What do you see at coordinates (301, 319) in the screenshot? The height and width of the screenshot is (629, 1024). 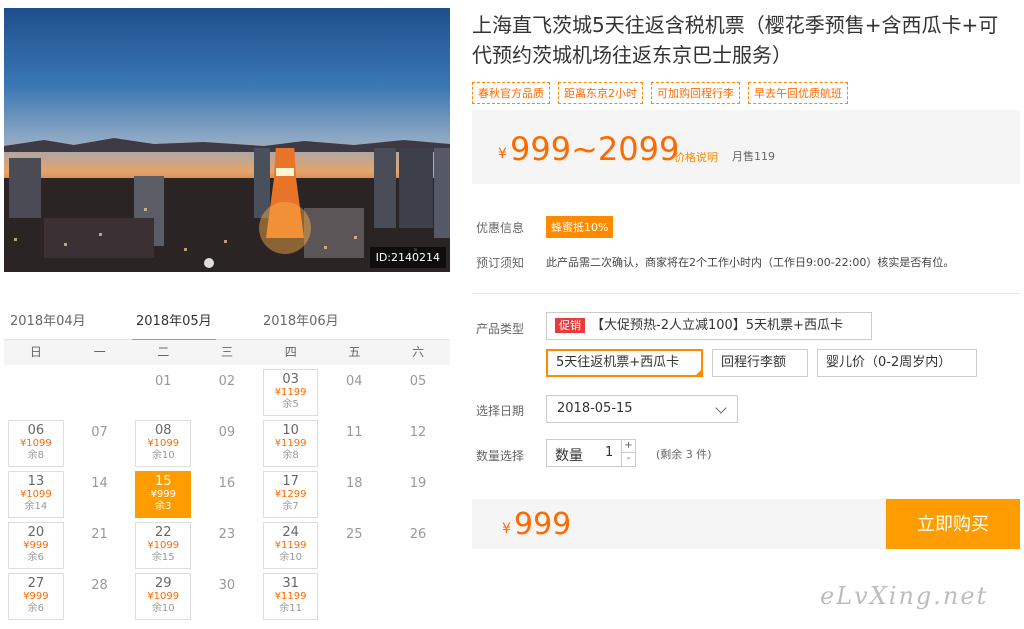 I see `month-tab-june: 2018年06月` at bounding box center [301, 319].